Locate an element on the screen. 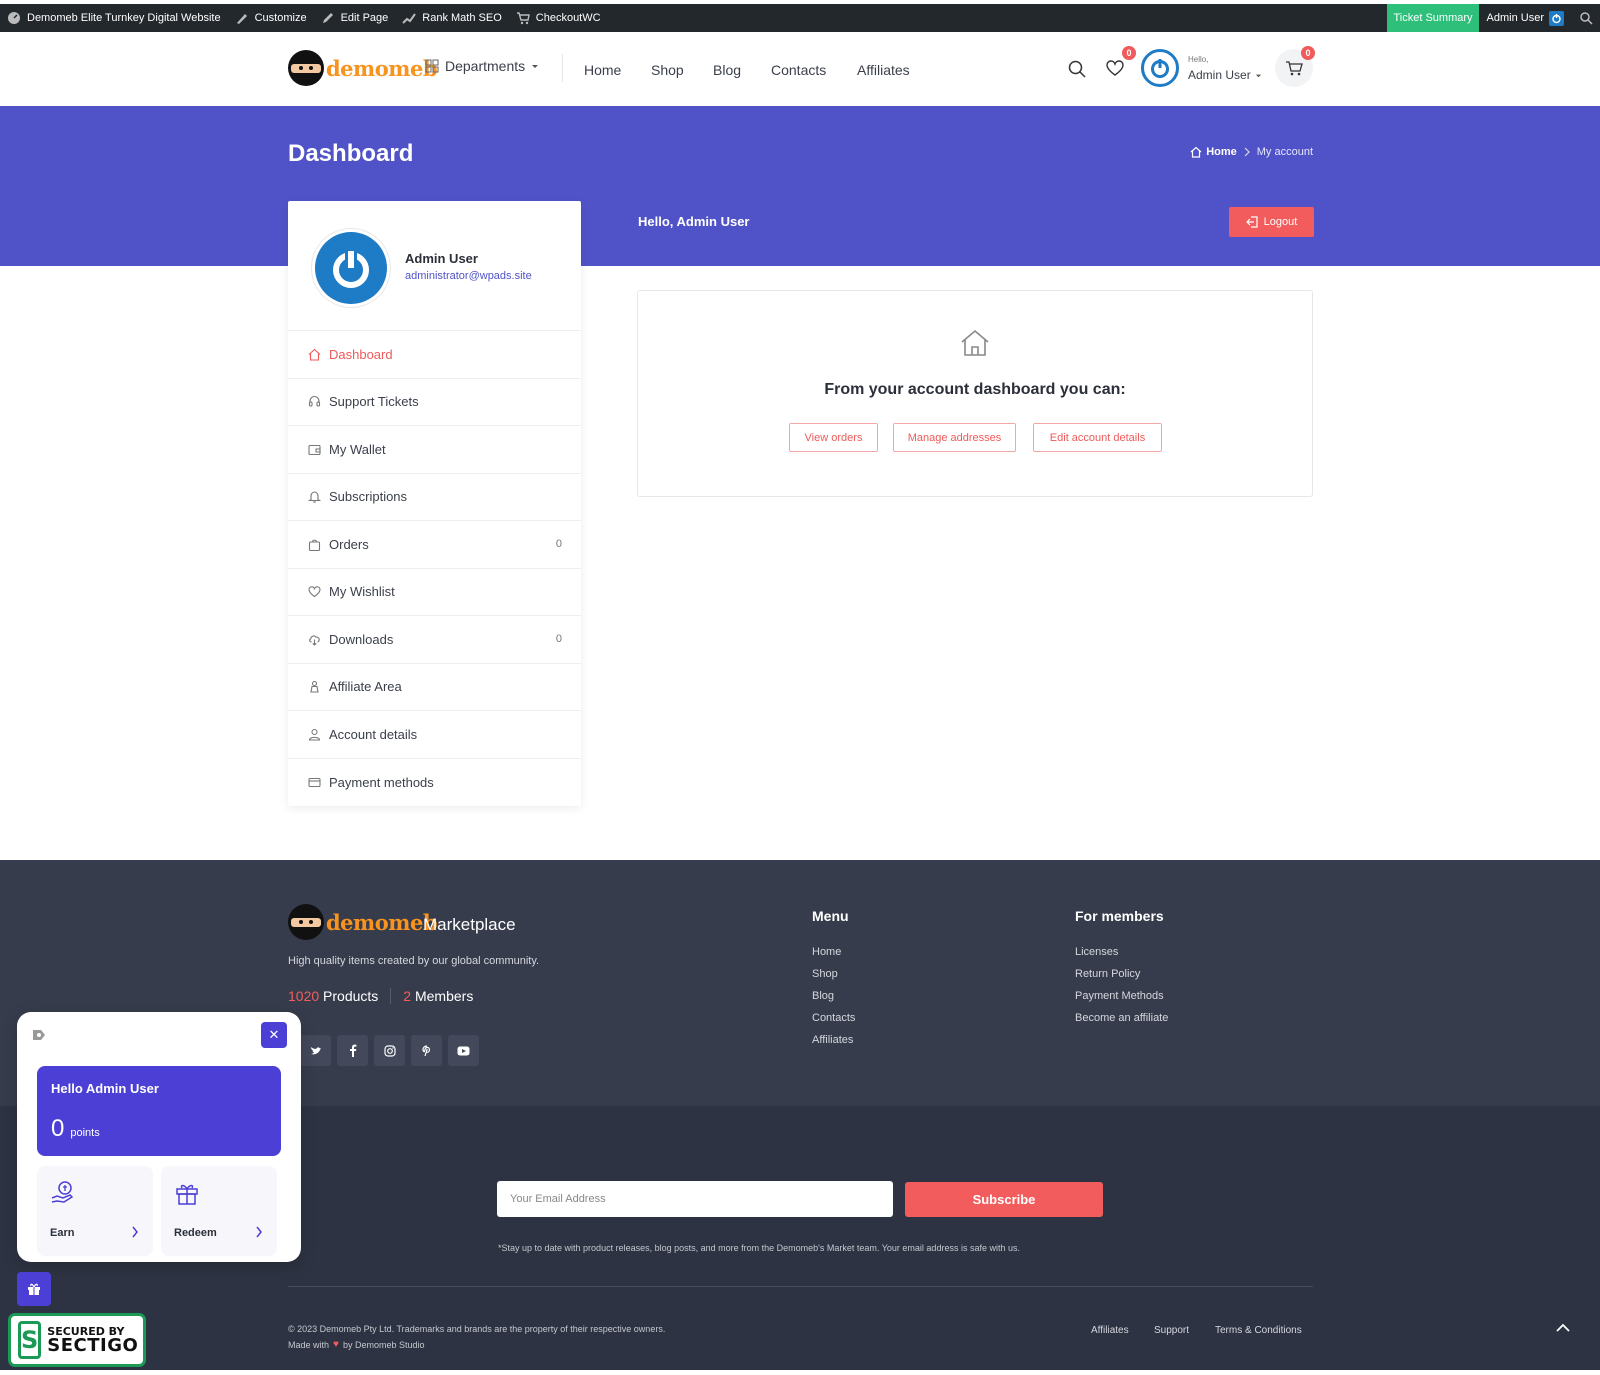  close-widget-button: ✕ is located at coordinates (274, 1035).